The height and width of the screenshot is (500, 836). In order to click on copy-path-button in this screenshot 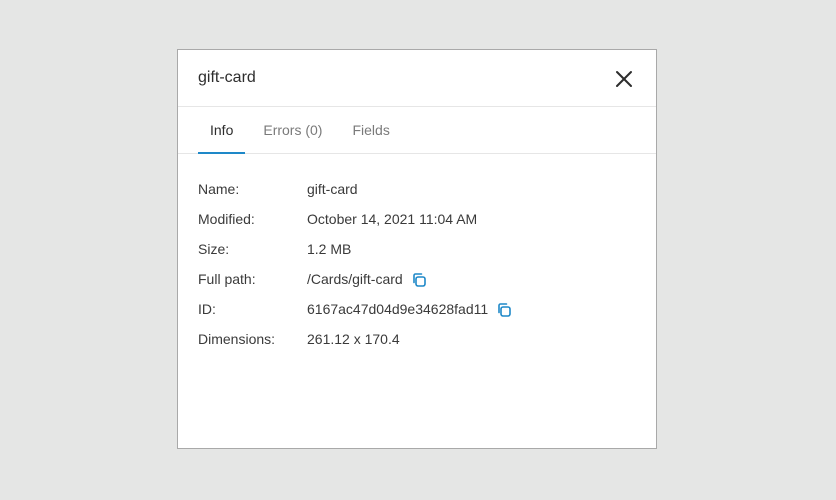, I will do `click(419, 280)`.